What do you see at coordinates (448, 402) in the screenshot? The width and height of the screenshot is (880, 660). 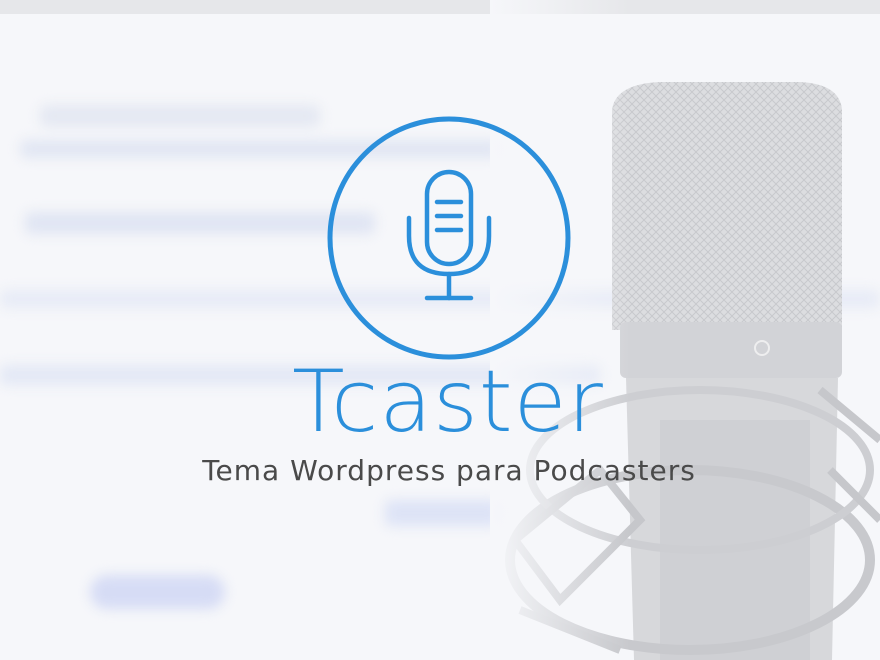 I see `brand-title: Tcaster` at bounding box center [448, 402].